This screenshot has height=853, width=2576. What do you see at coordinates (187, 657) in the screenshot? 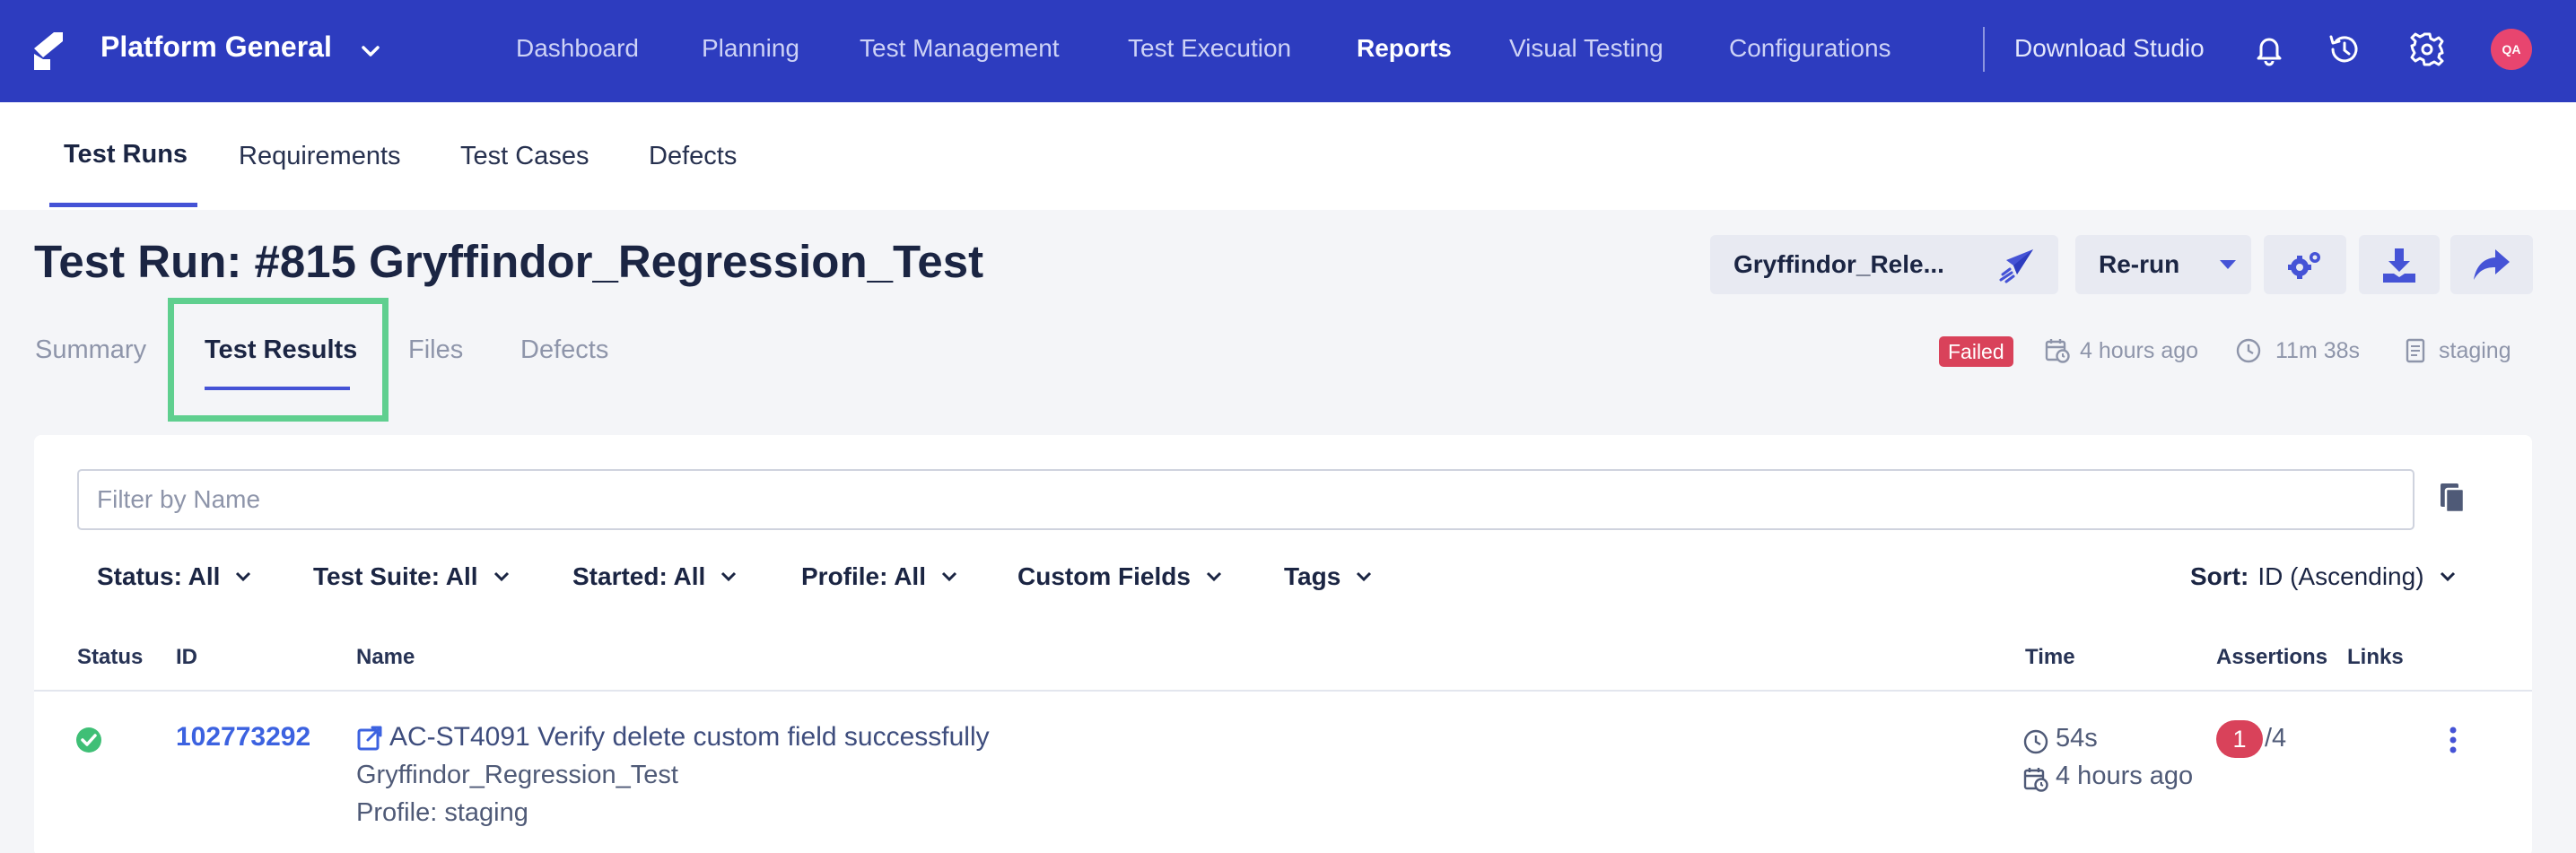
I see `column-id: ID` at bounding box center [187, 657].